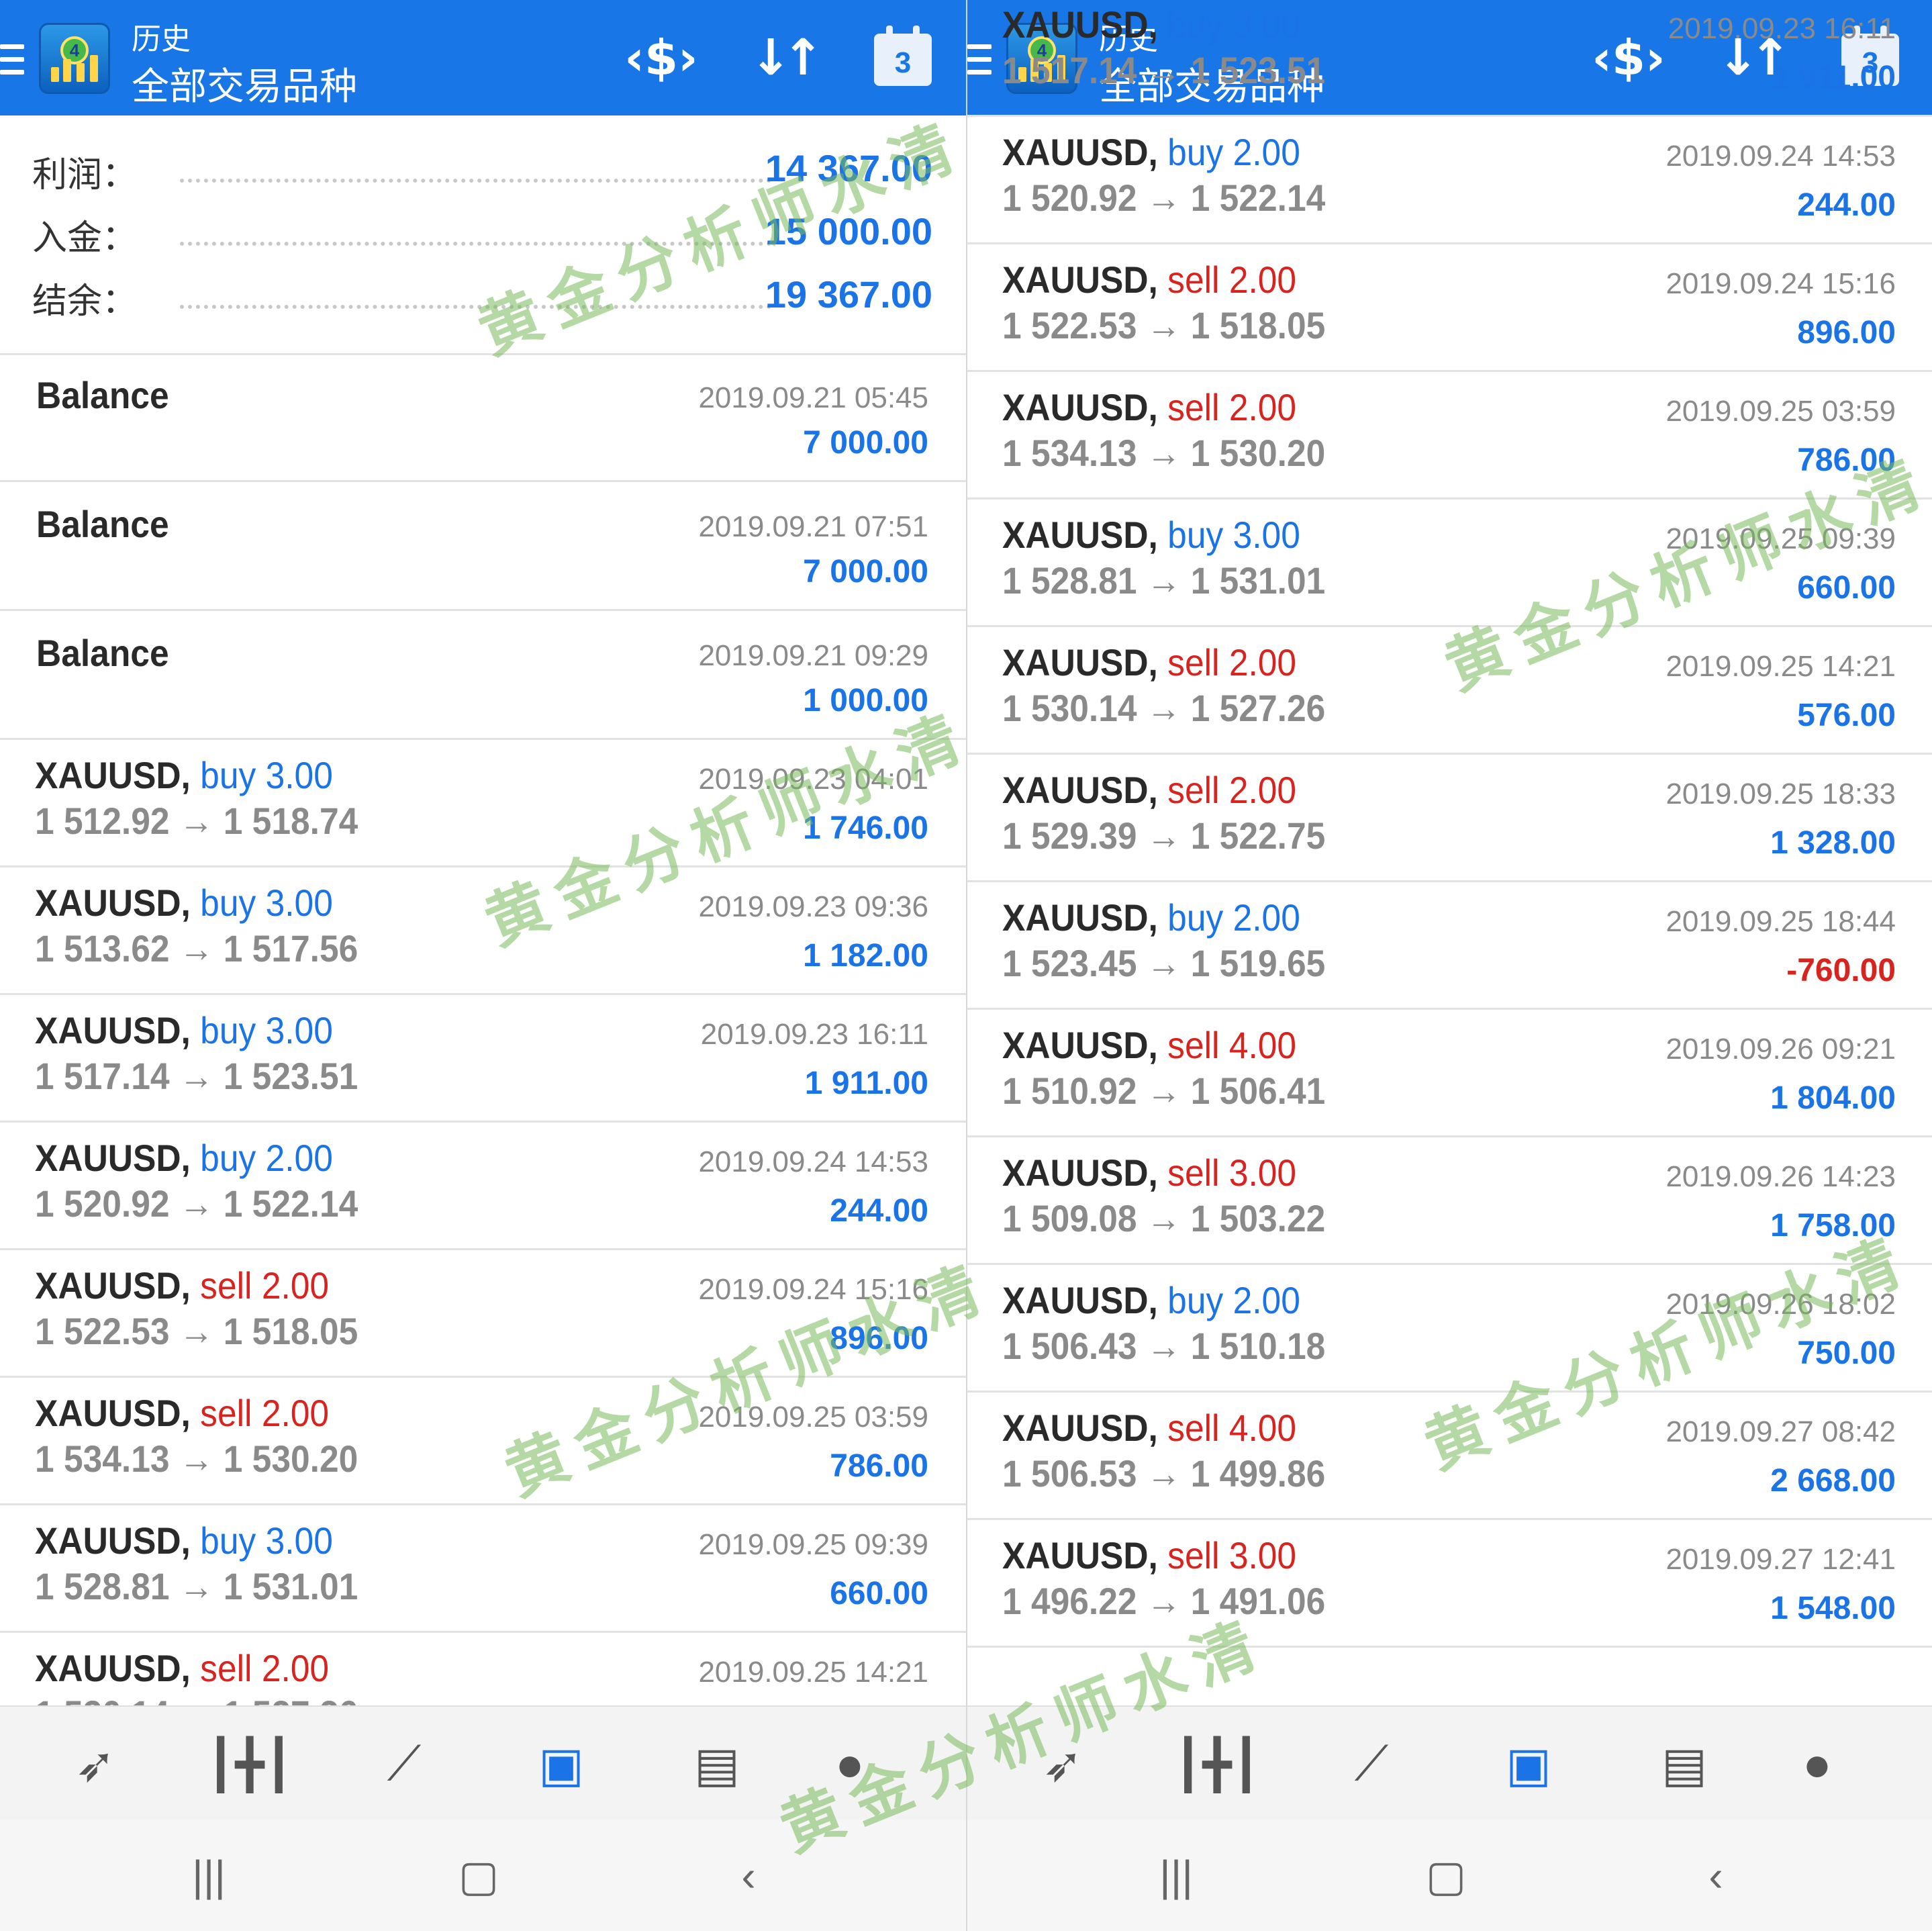 Image resolution: width=1932 pixels, height=1931 pixels. What do you see at coordinates (1846, 1353) in the screenshot?
I see `row-profit: 750.00` at bounding box center [1846, 1353].